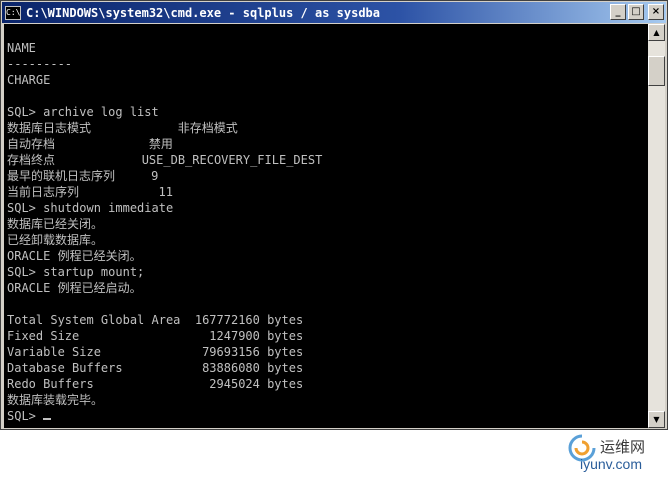  I want to click on console-line: Database Buffers 83886080 bytes, so click(155, 368).